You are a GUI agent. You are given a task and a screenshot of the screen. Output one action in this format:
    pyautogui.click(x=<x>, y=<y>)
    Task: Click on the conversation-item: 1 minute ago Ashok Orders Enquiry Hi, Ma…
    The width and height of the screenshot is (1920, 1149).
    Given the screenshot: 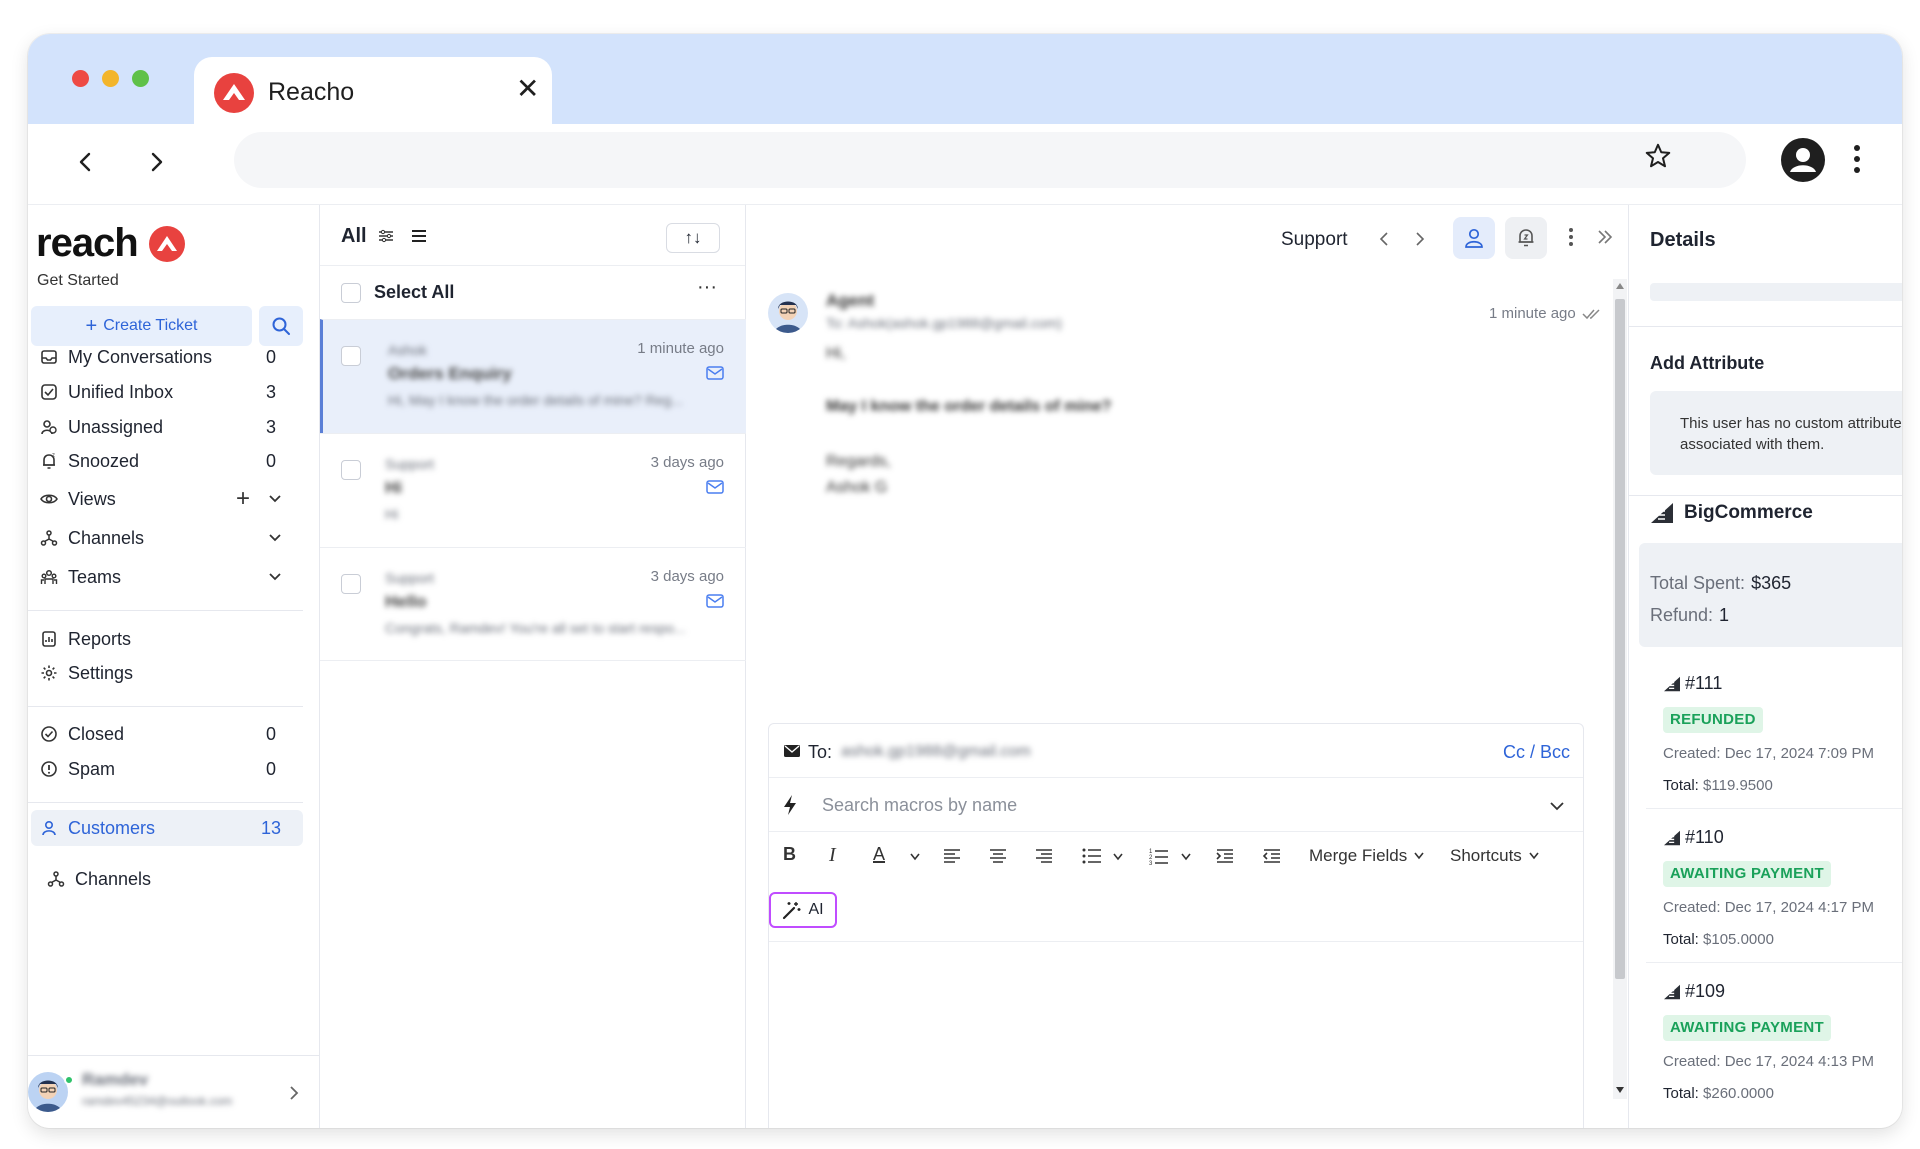 What is the action you would take?
    pyautogui.click(x=533, y=376)
    